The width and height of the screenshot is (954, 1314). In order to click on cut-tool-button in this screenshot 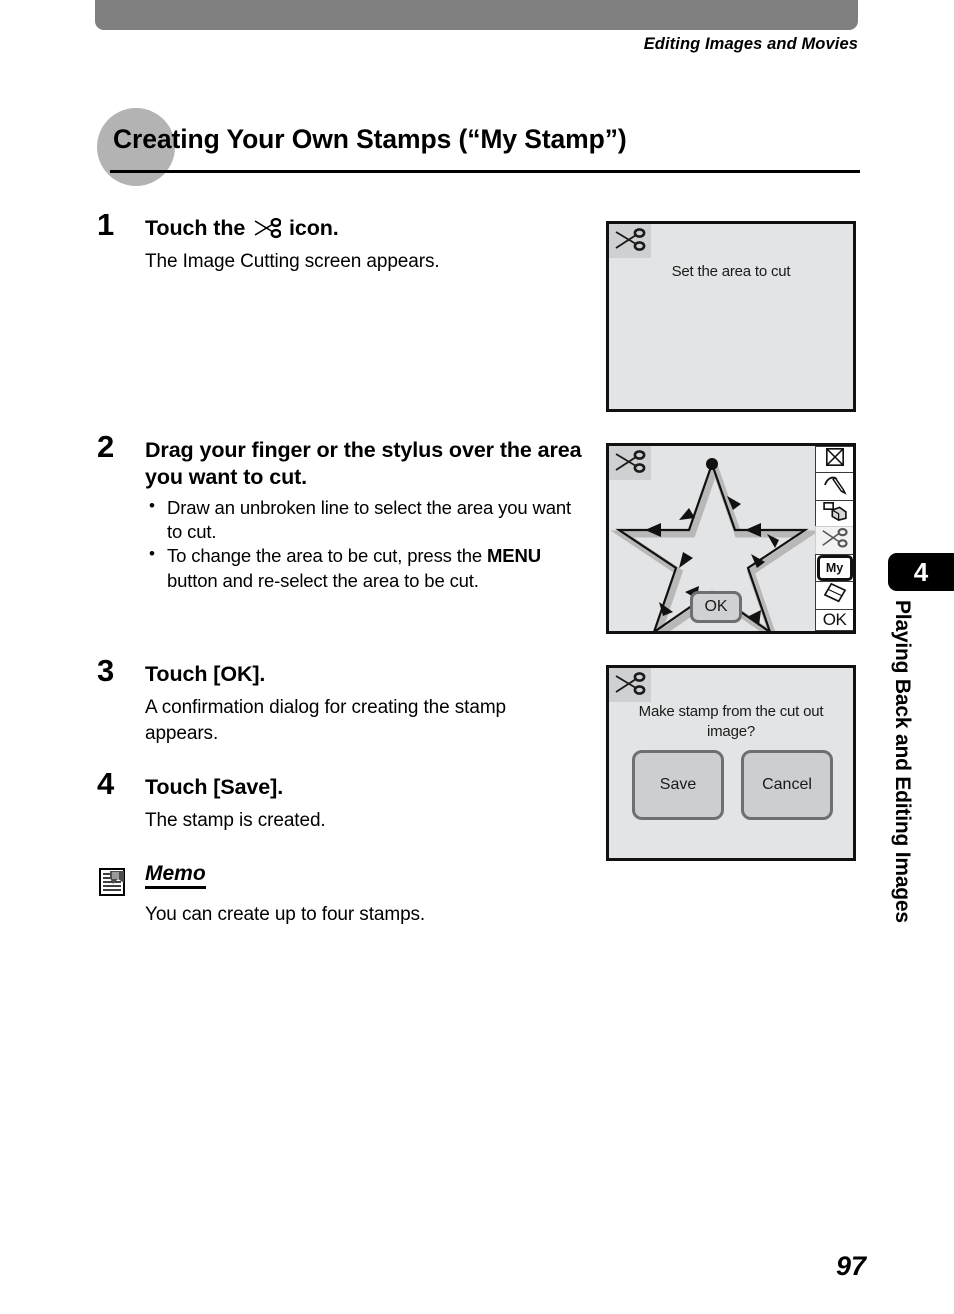, I will do `click(834, 540)`.